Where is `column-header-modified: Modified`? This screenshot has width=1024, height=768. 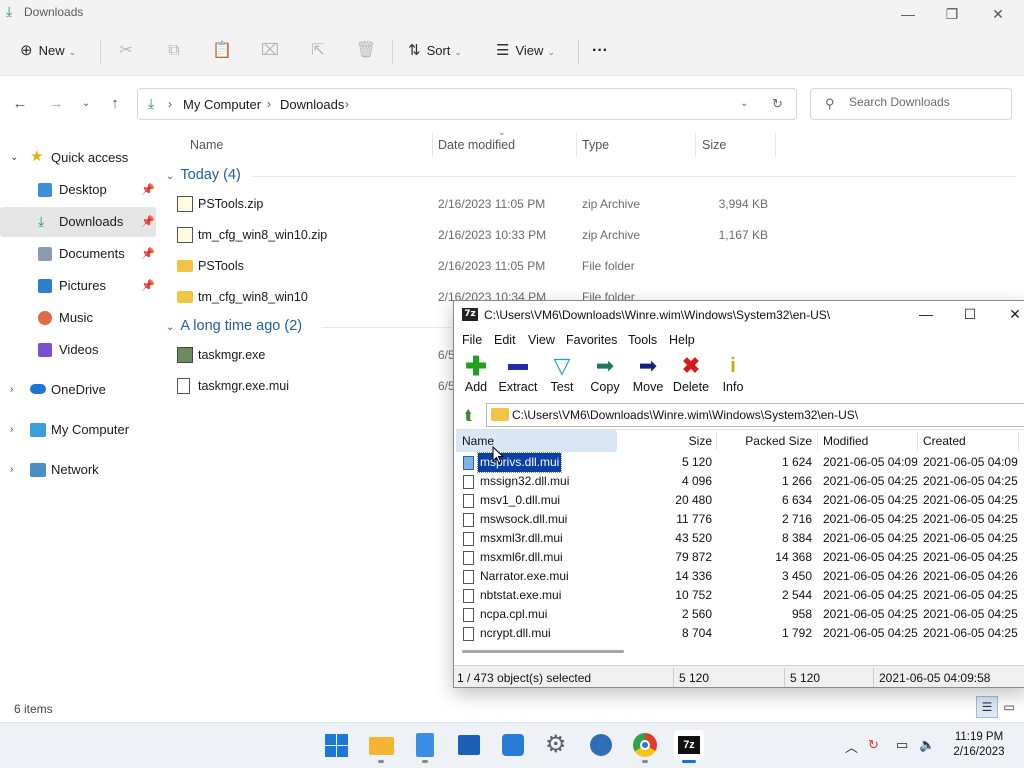 column-header-modified: Modified is located at coordinates (845, 441).